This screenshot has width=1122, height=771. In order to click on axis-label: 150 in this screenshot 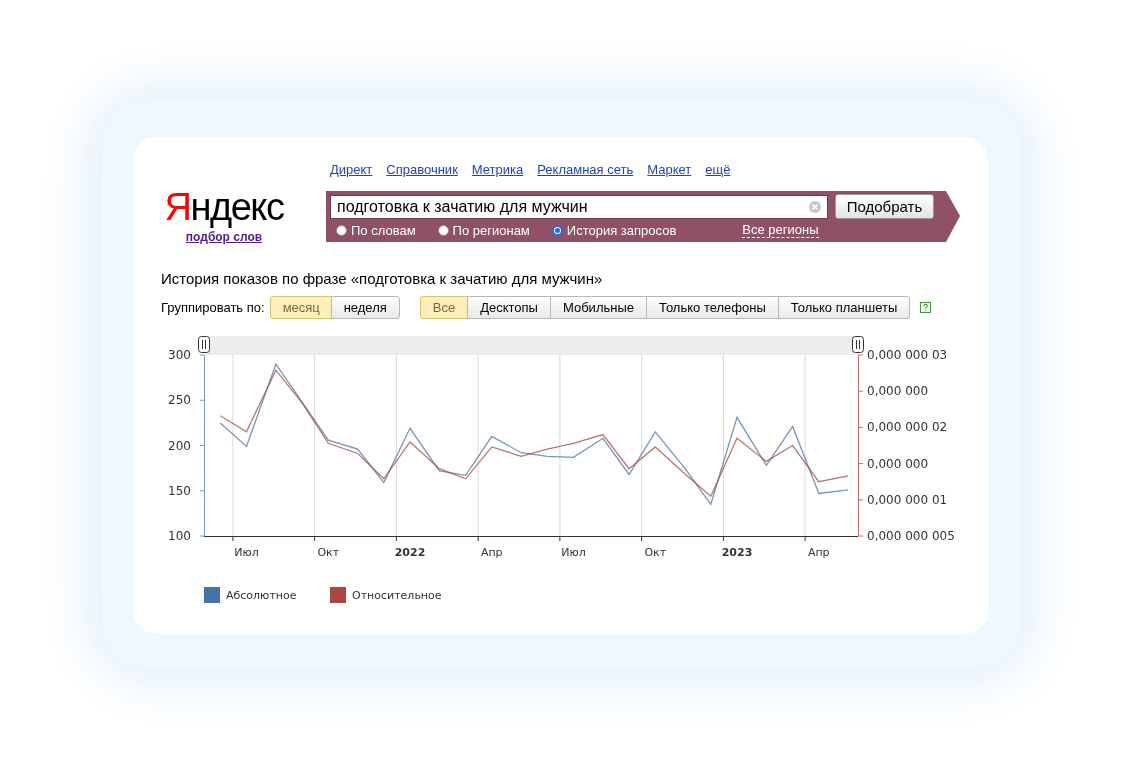, I will do `click(179, 490)`.